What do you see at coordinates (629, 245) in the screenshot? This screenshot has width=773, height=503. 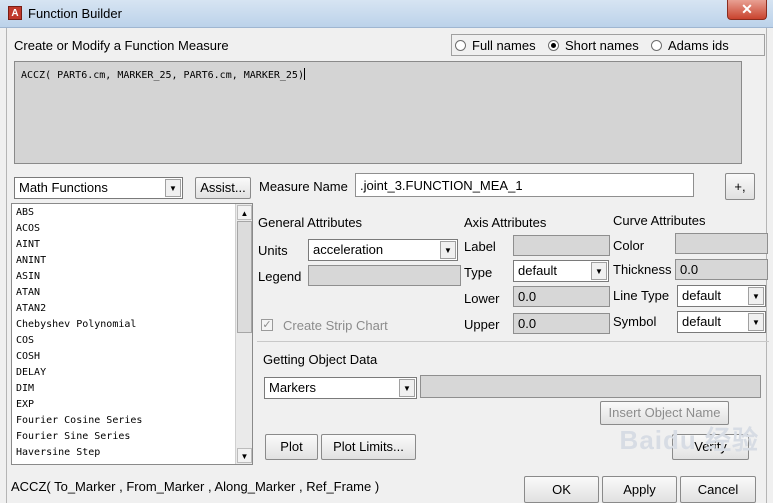 I see `curve-color-label: Color` at bounding box center [629, 245].